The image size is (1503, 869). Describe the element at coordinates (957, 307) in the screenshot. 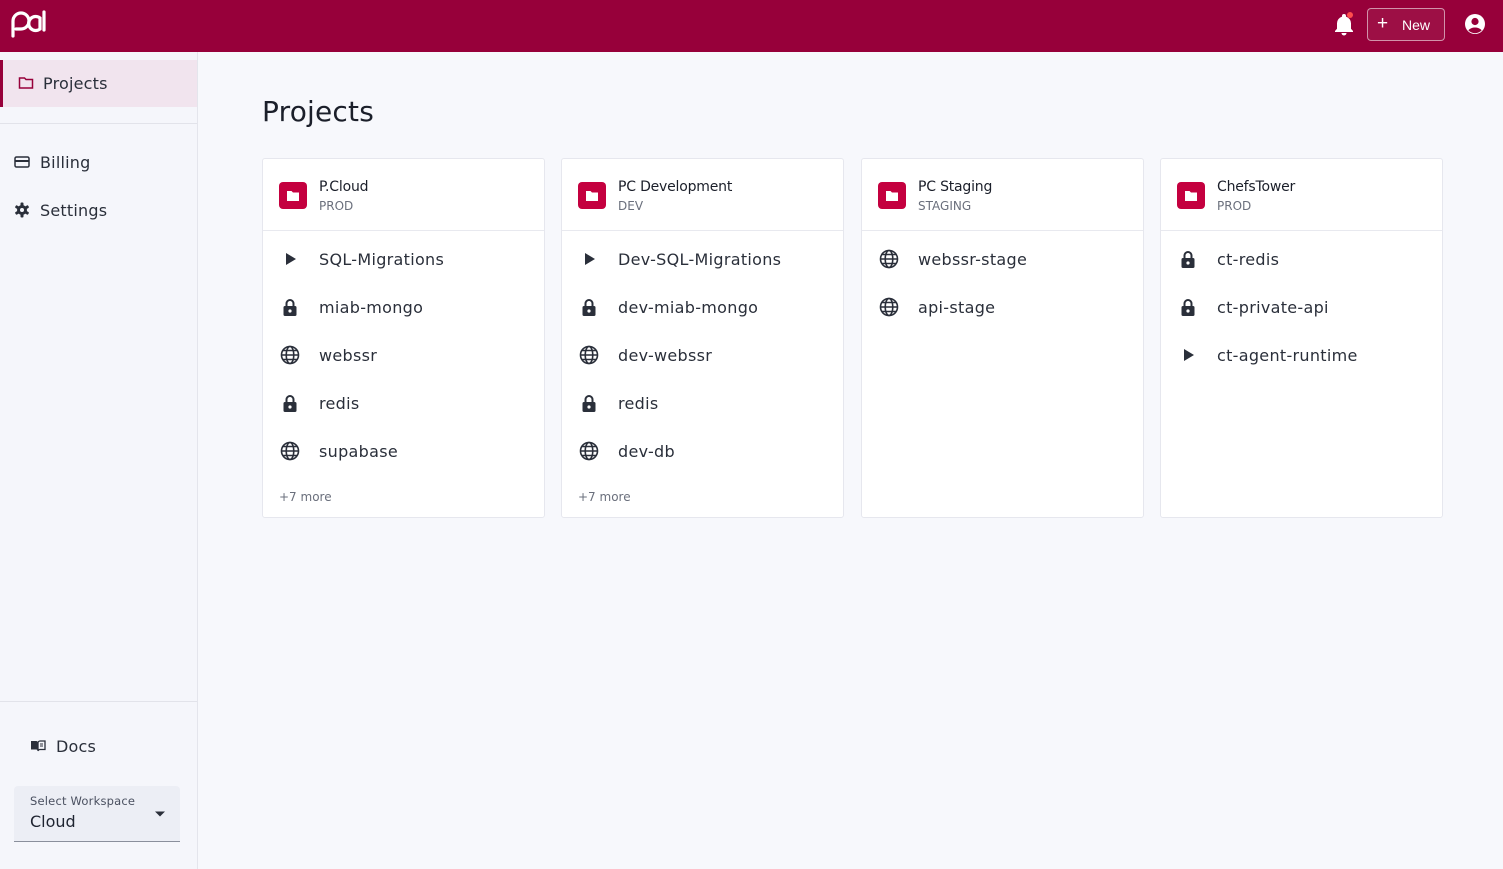

I see `service-name: api-stage` at that location.